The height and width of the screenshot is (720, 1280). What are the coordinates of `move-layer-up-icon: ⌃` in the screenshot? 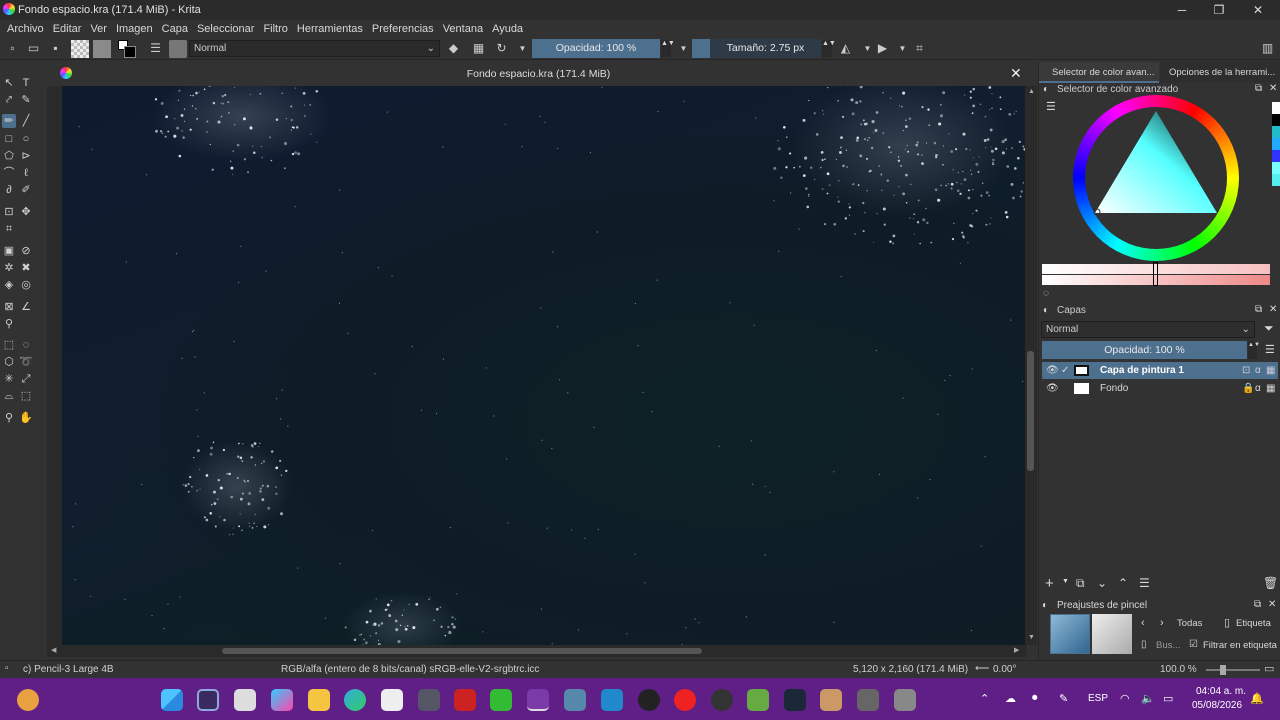 It's located at (1123, 583).